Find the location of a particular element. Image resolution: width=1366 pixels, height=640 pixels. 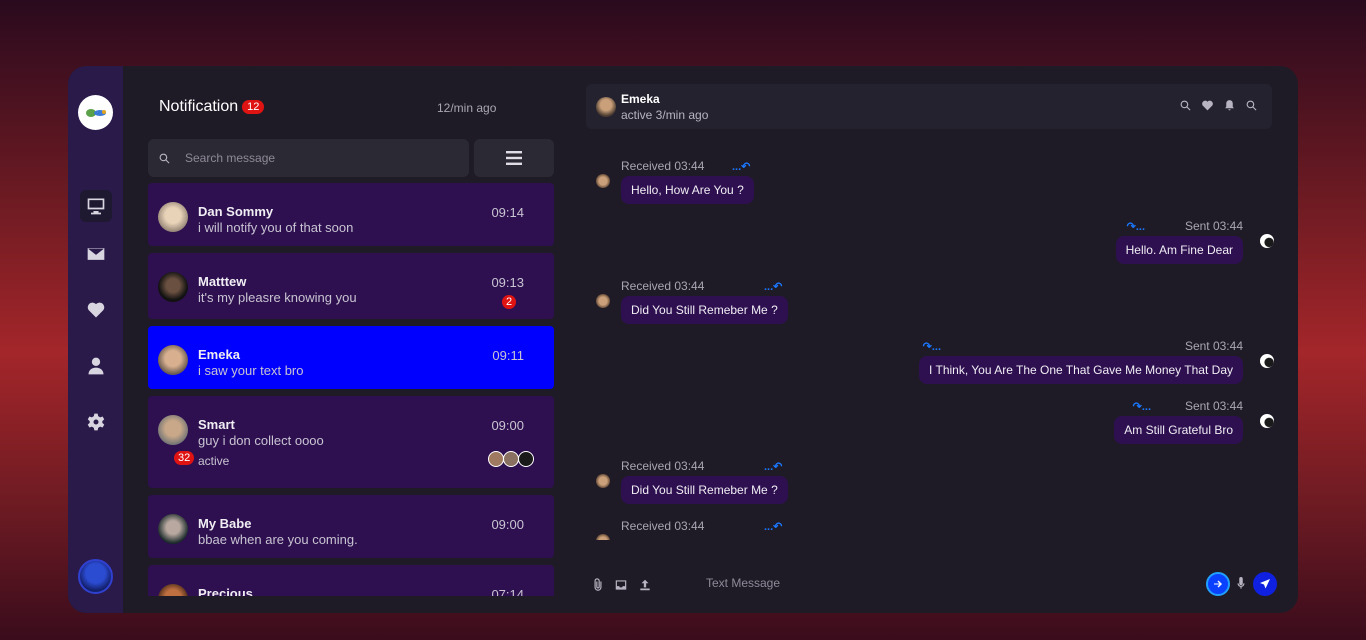

search-input is located at coordinates (315, 158).